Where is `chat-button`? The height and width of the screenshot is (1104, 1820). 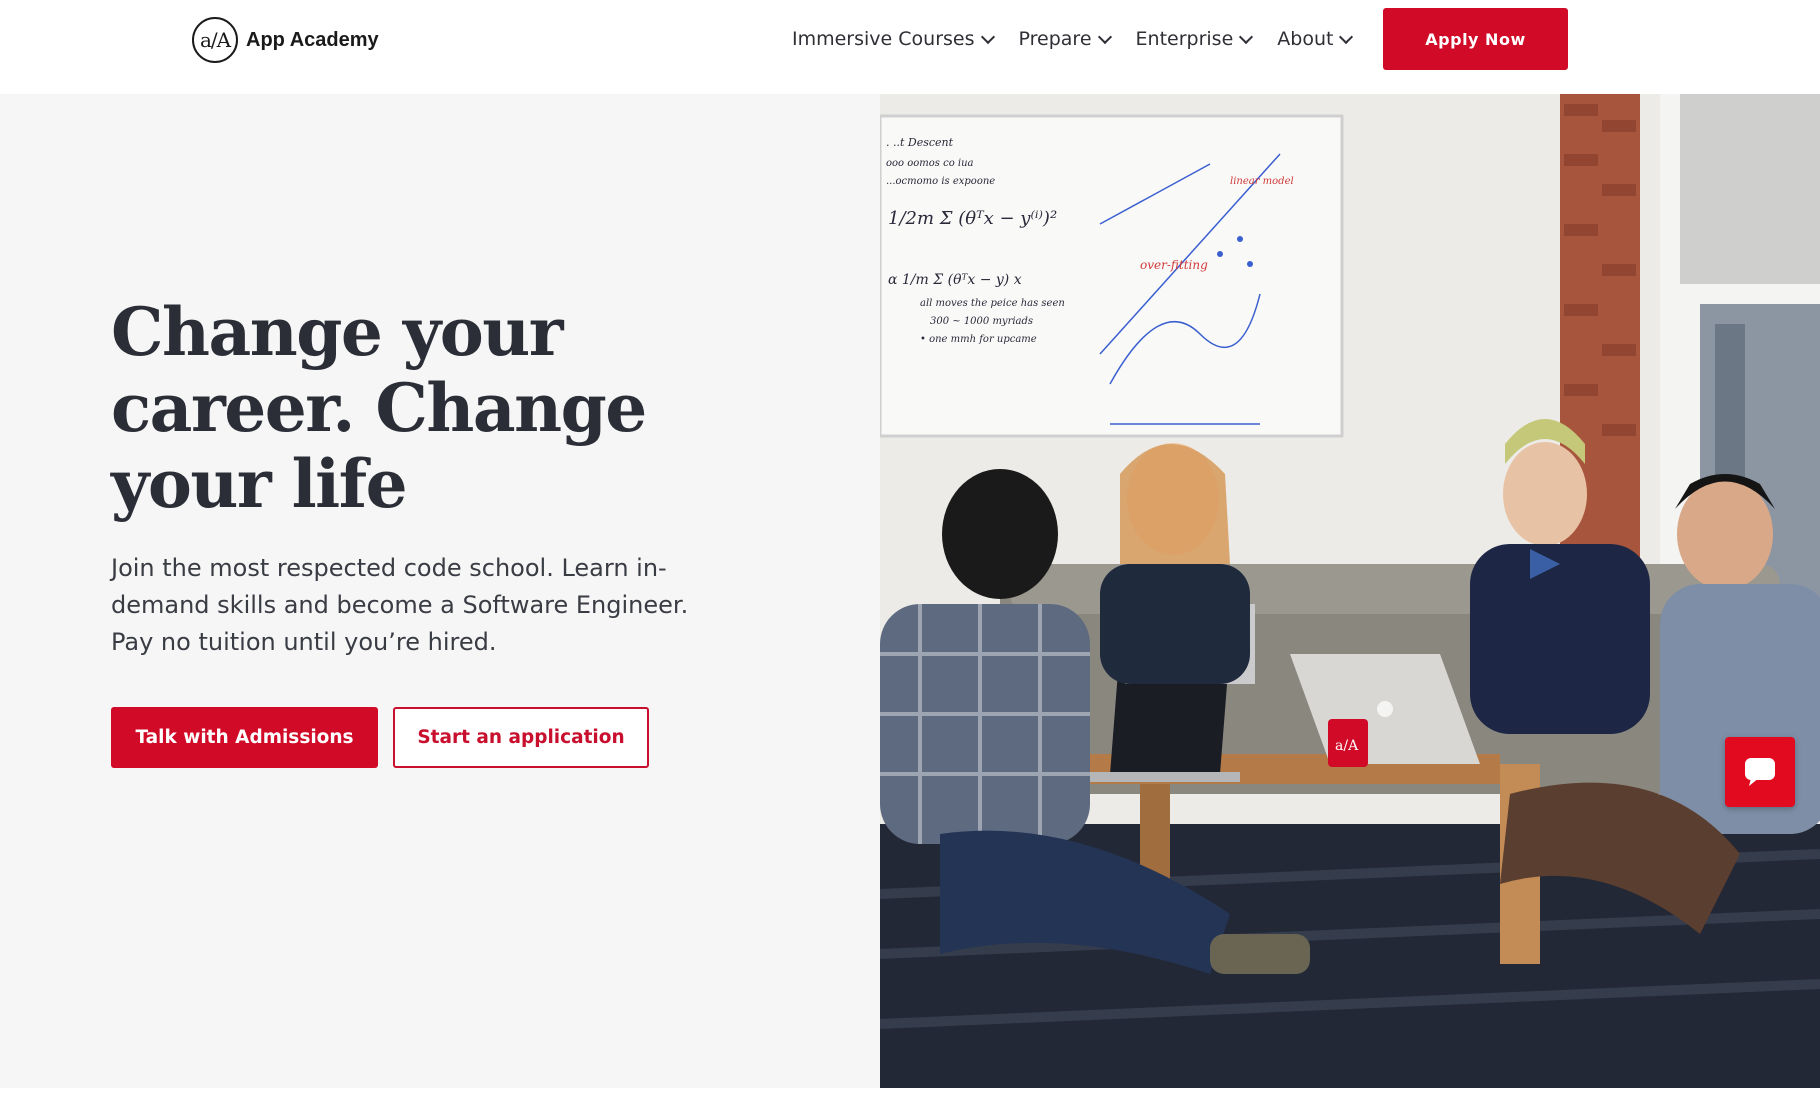 chat-button is located at coordinates (1760, 772).